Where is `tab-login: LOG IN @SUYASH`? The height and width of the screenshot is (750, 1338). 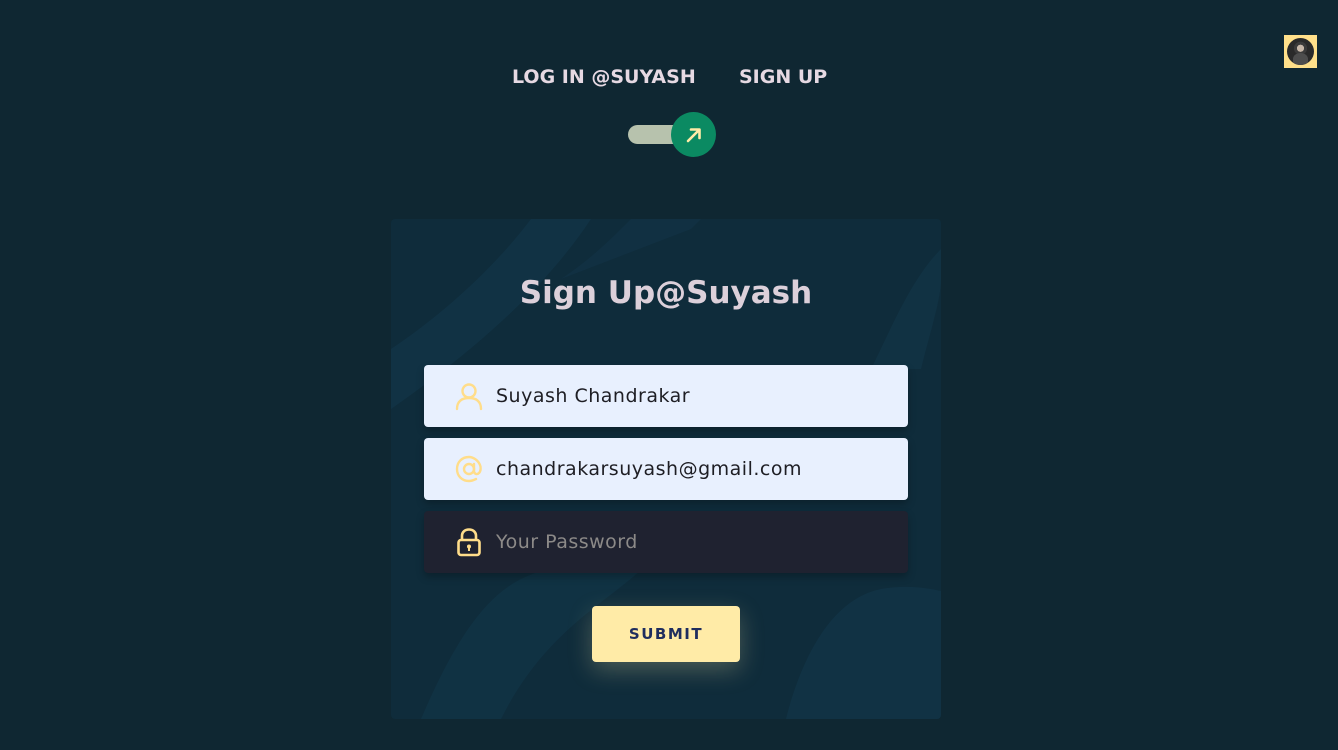
tab-login: LOG IN @SUYASH is located at coordinates (604, 77).